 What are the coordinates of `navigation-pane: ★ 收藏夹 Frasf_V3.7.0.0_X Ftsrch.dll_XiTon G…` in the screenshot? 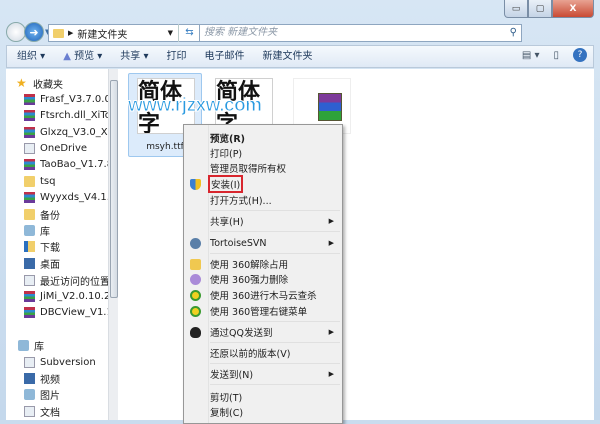 It's located at (57, 244).